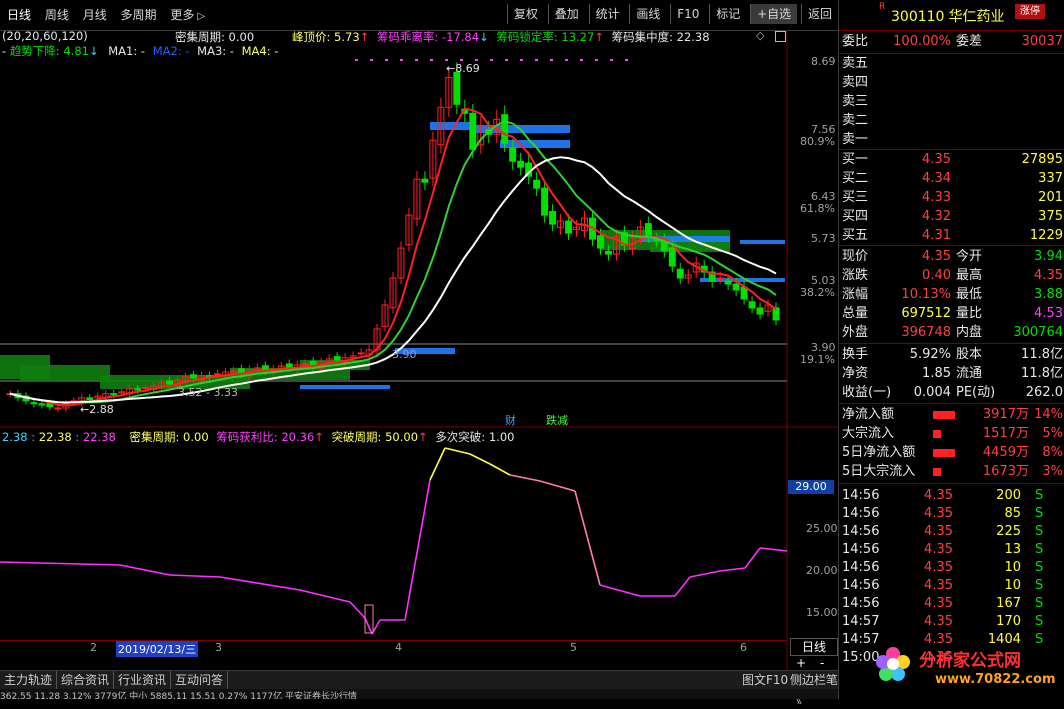 The height and width of the screenshot is (709, 1064). What do you see at coordinates (951, 532) in the screenshot?
I see `tick-row: 14:56 4.35 225 S` at bounding box center [951, 532].